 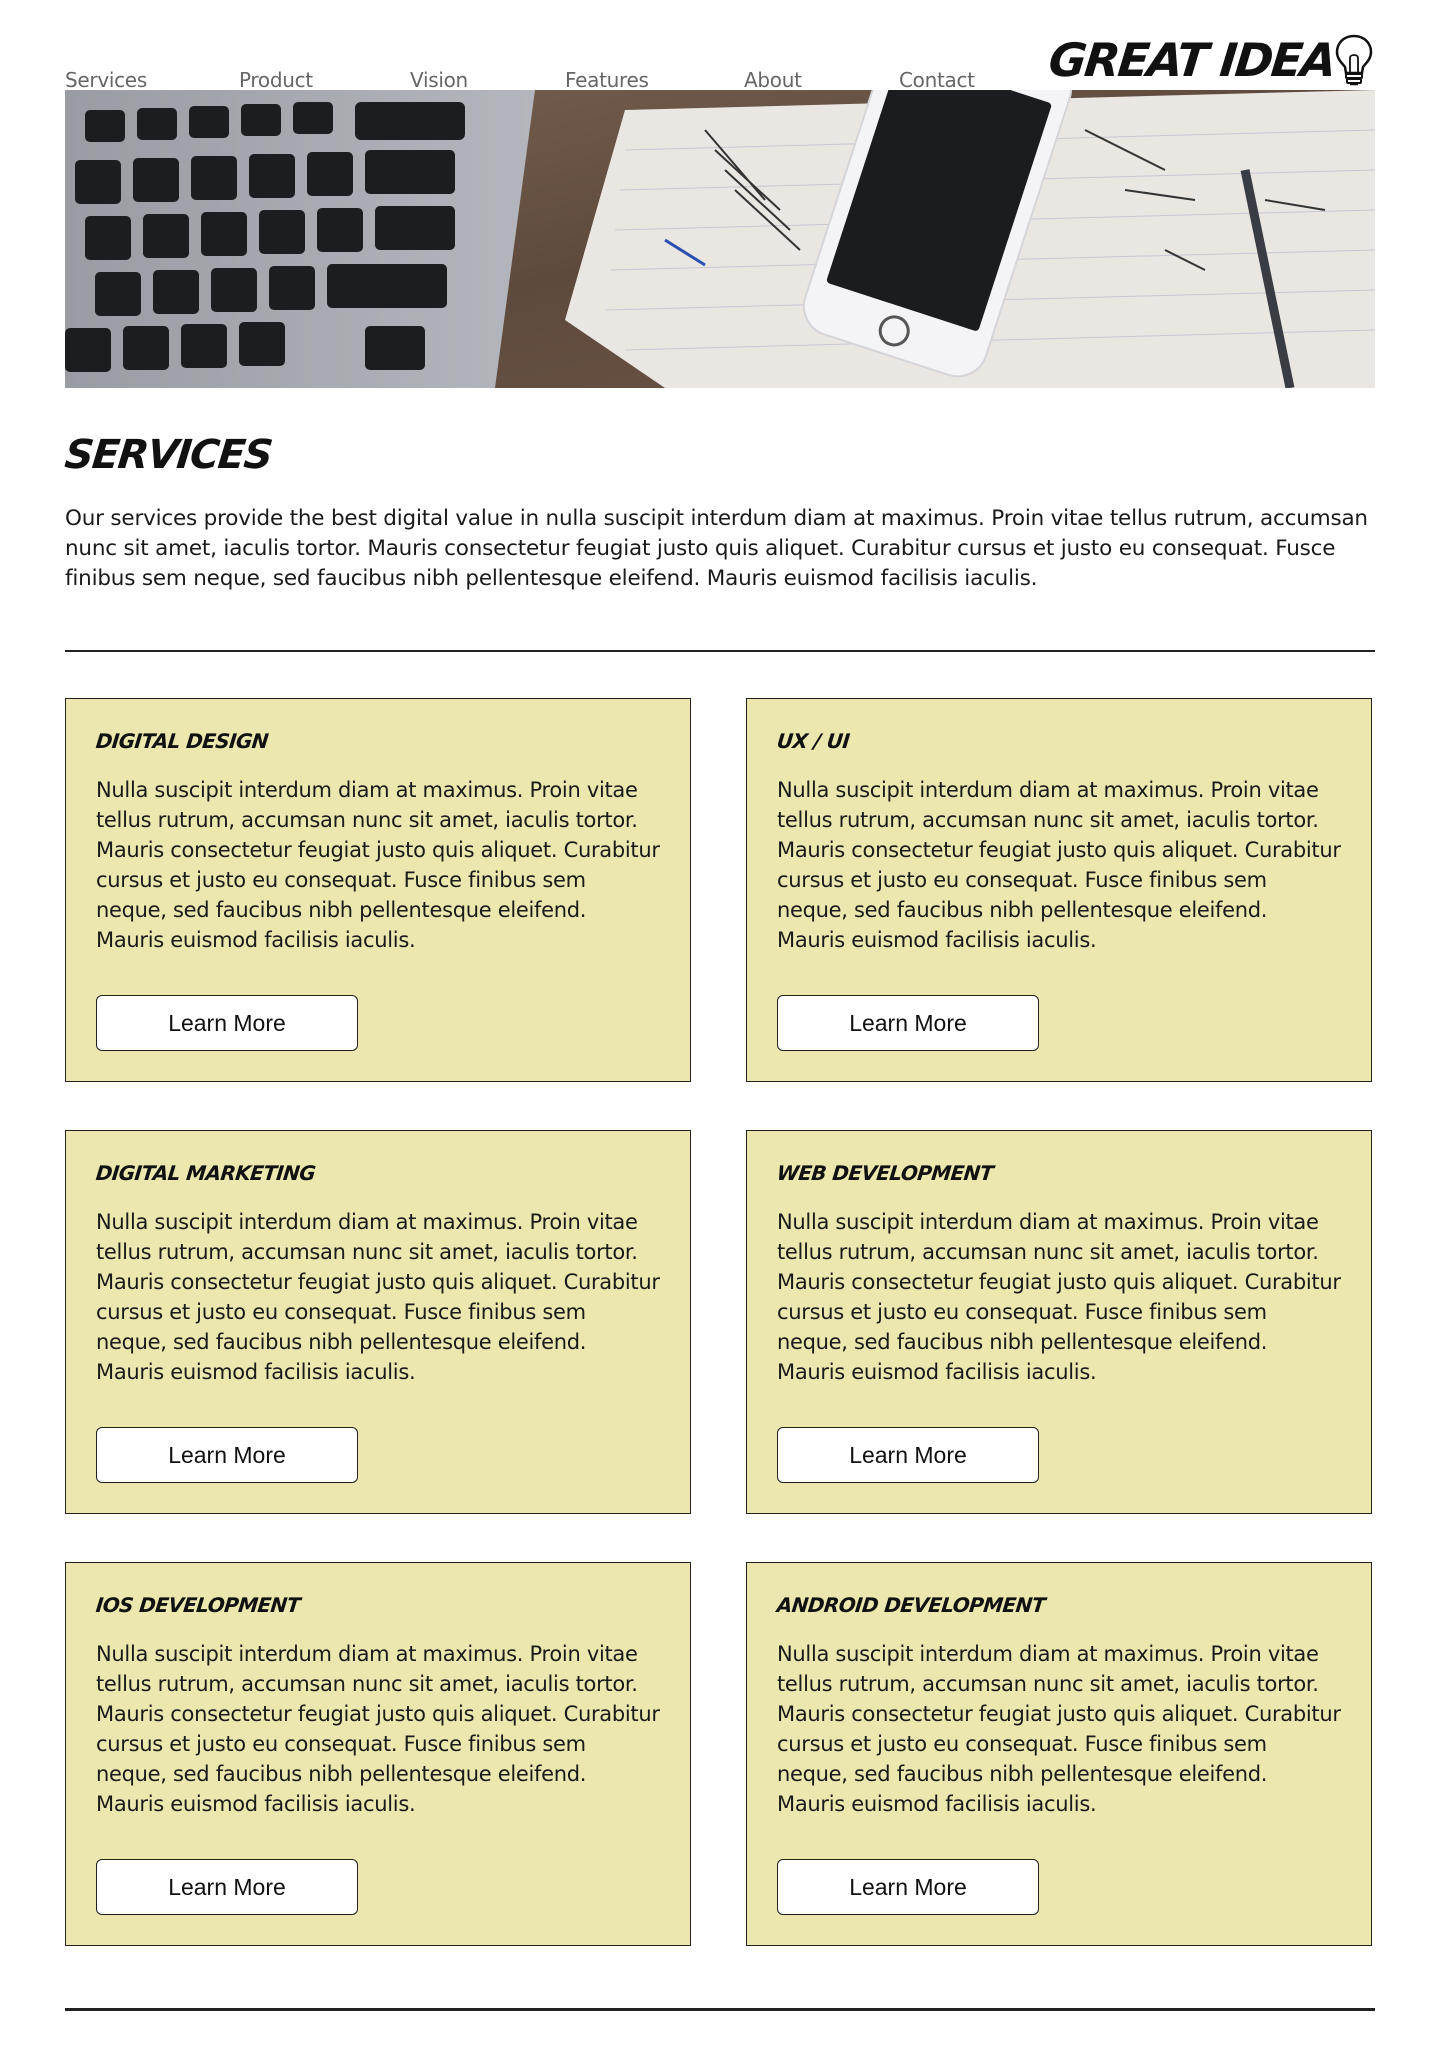 What do you see at coordinates (198, 1605) in the screenshot?
I see `card-title: iOS Development` at bounding box center [198, 1605].